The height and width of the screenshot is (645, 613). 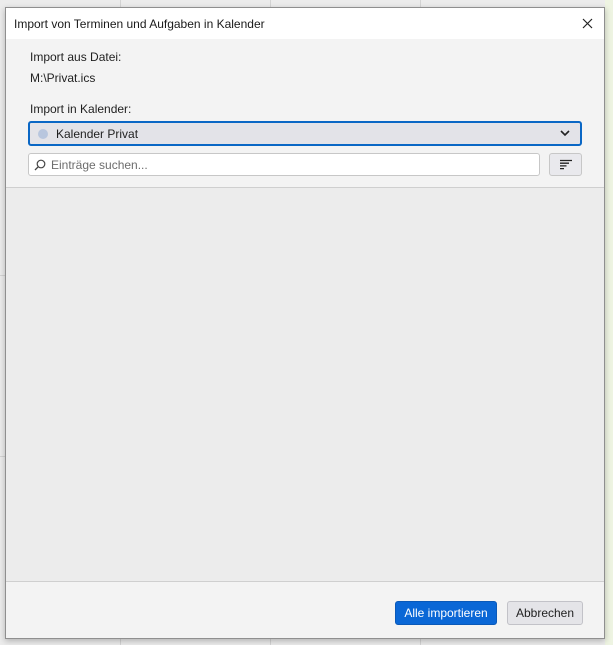 I want to click on search-field, so click(x=284, y=164).